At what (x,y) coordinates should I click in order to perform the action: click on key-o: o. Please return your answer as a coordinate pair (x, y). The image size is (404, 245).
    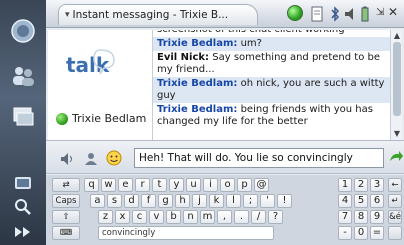
    Looking at the image, I should click on (227, 185).